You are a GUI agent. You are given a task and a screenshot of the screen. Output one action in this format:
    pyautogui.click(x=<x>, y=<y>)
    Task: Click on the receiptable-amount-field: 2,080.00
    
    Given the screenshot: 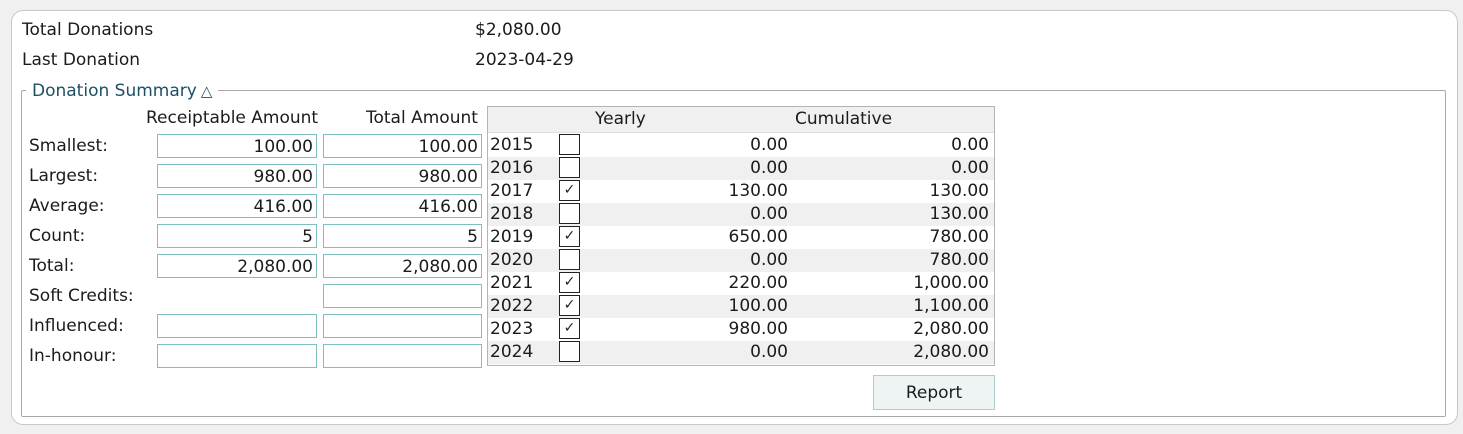 What is the action you would take?
    pyautogui.click(x=237, y=266)
    